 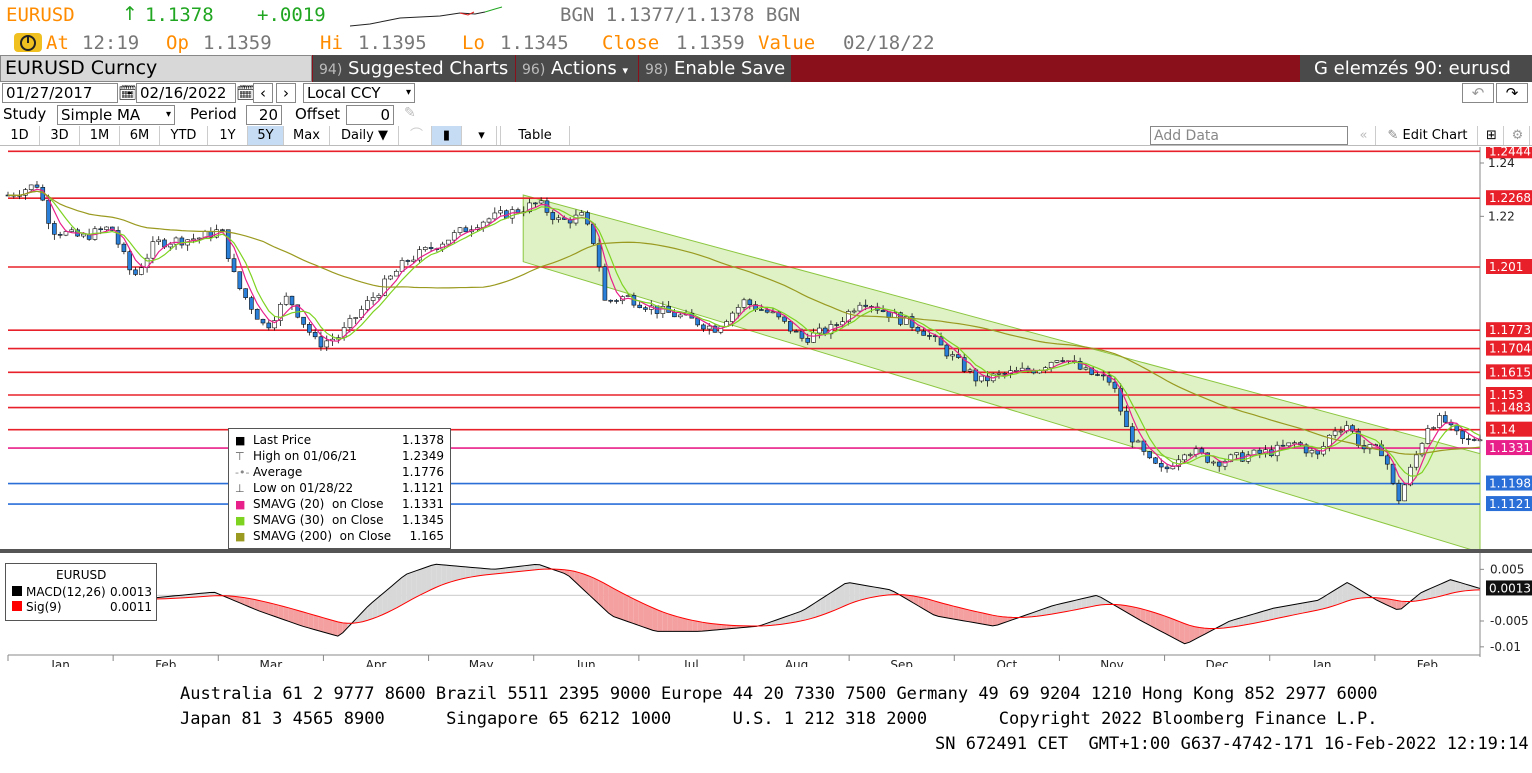 I want to click on legend-value: 1.1331, so click(x=423, y=504).